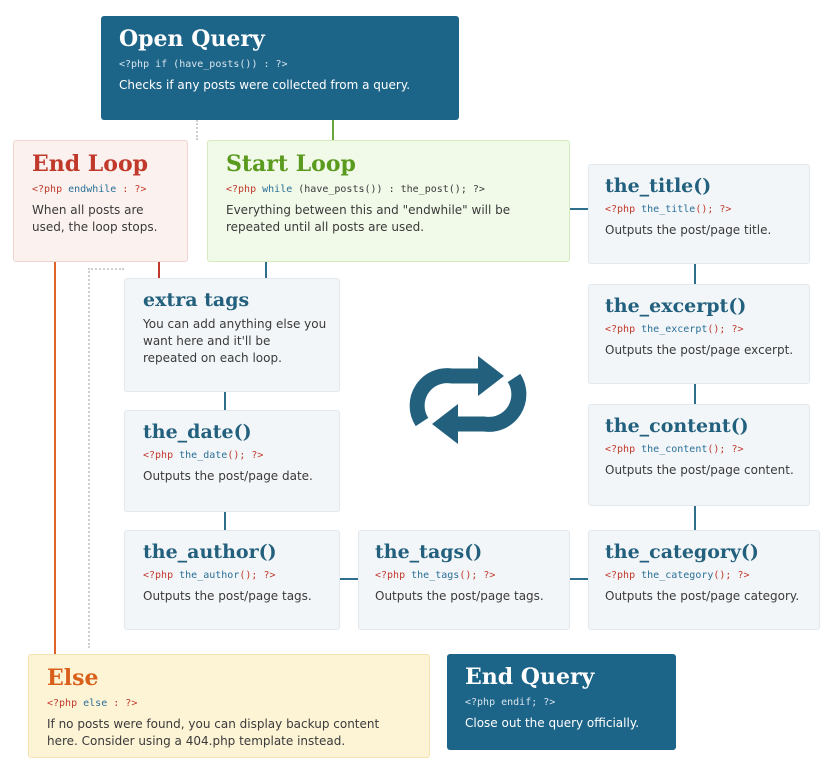  What do you see at coordinates (702, 596) in the screenshot?
I see `the-category-desc: Outputs the post/page category.` at bounding box center [702, 596].